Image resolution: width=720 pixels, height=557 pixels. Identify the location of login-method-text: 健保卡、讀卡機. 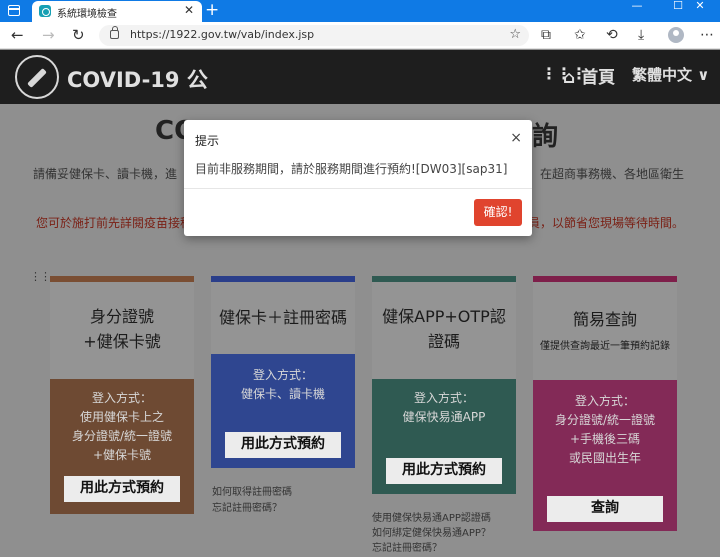
(282, 394).